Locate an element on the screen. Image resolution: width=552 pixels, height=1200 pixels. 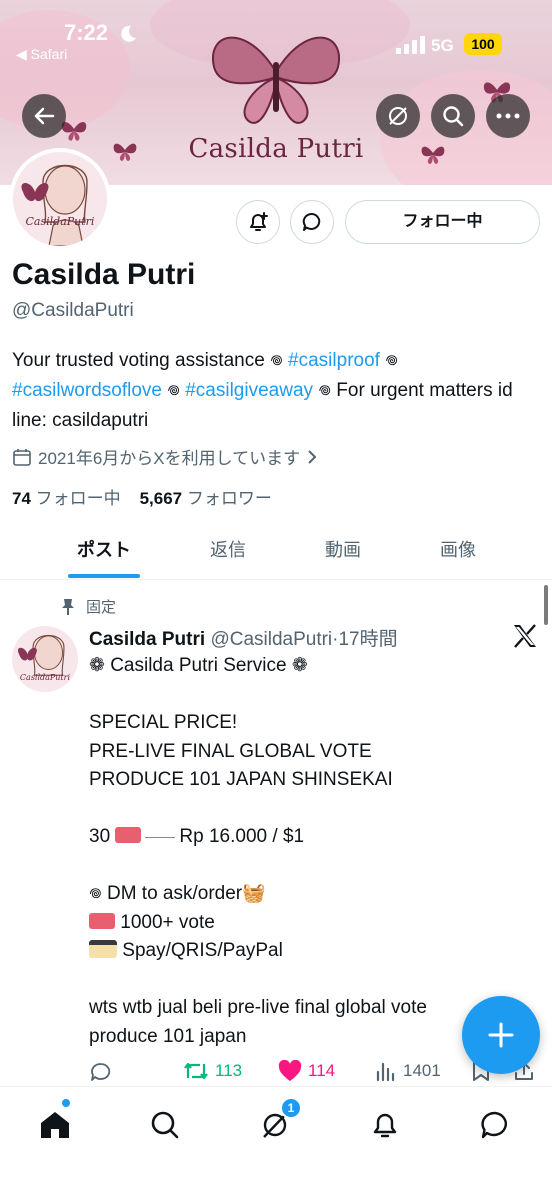
post-line: PRODUCE 101 JAPAN SHINSEKAI is located at coordinates (241, 779).